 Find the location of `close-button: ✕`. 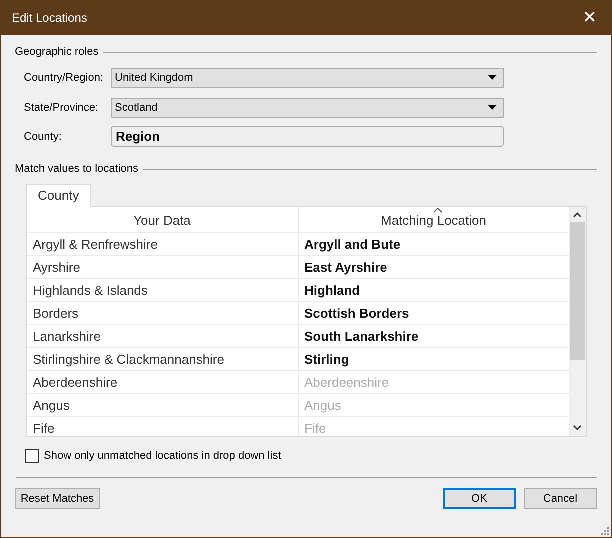

close-button: ✕ is located at coordinates (589, 18).